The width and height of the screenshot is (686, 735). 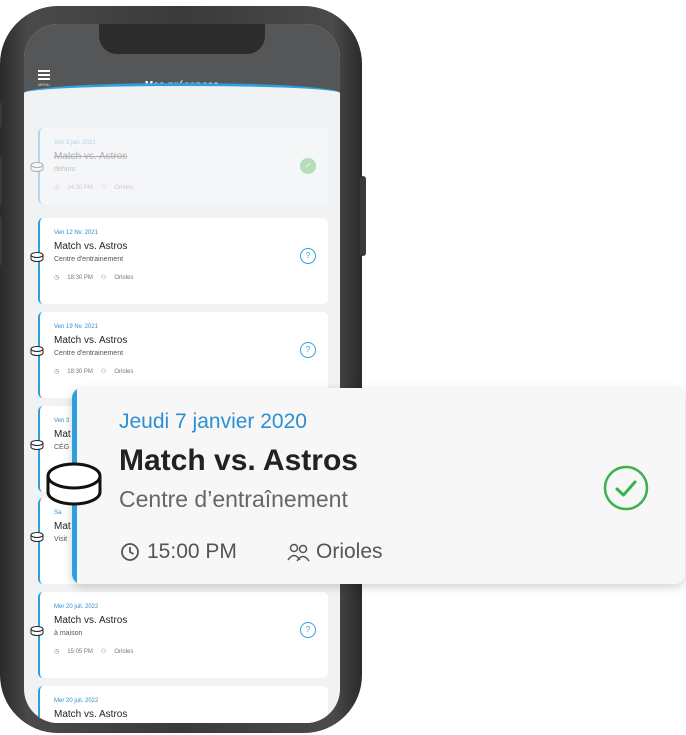 I want to click on item-date: Sa, so click(x=58, y=513).